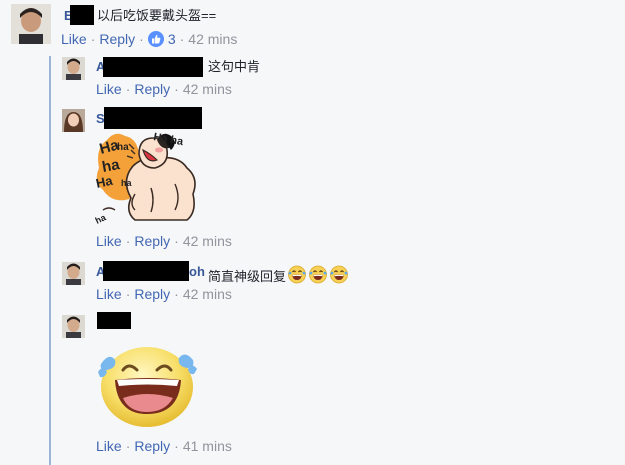 This screenshot has width=625, height=465. Describe the element at coordinates (149, 178) in the screenshot. I see `laughing-sumo-sticker: Ha ha ha Ha ha ha Ha ha` at that location.